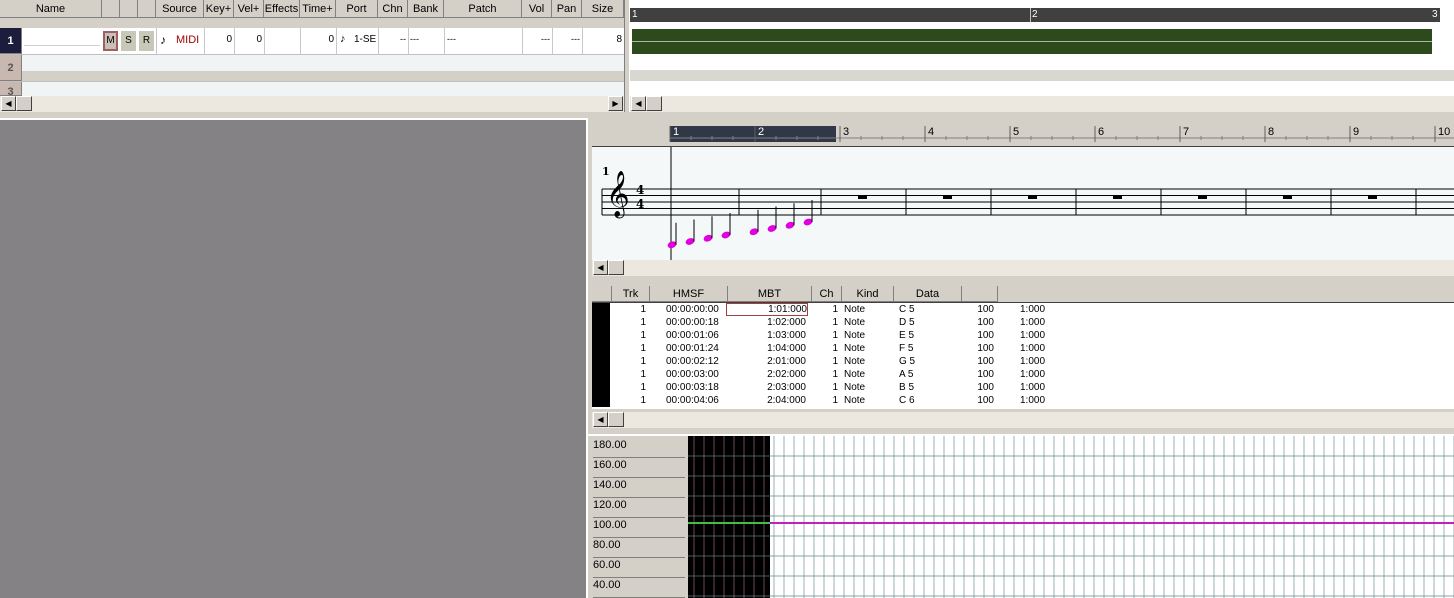 The image size is (1454, 598). I want to click on clips-hscrollbar: ◀, so click(1042, 104).